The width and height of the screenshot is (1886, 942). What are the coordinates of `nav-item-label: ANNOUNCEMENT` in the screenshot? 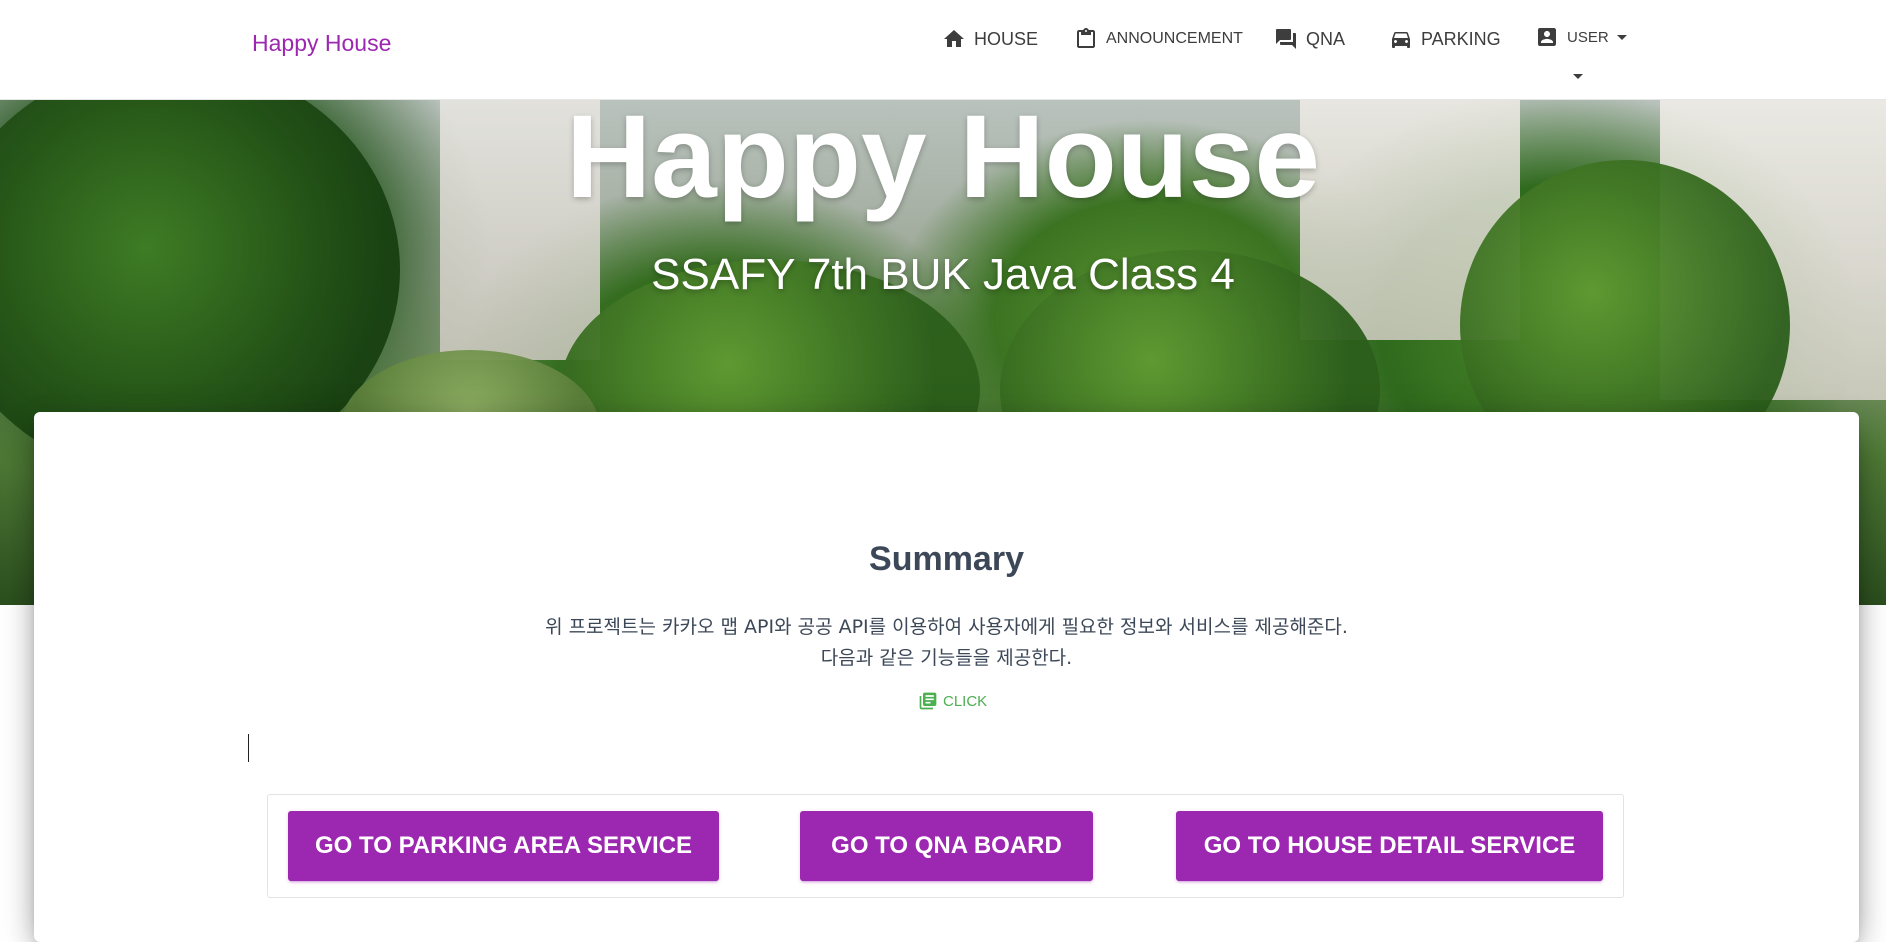 It's located at (1174, 38).